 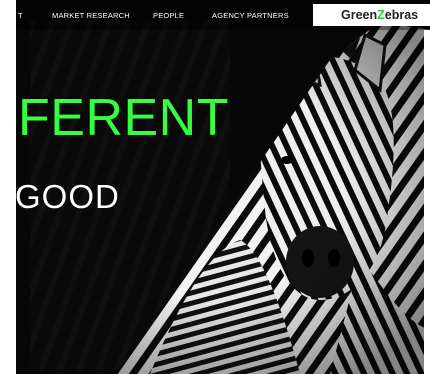 What do you see at coordinates (8, 187) in the screenshot?
I see `left-edge` at bounding box center [8, 187].